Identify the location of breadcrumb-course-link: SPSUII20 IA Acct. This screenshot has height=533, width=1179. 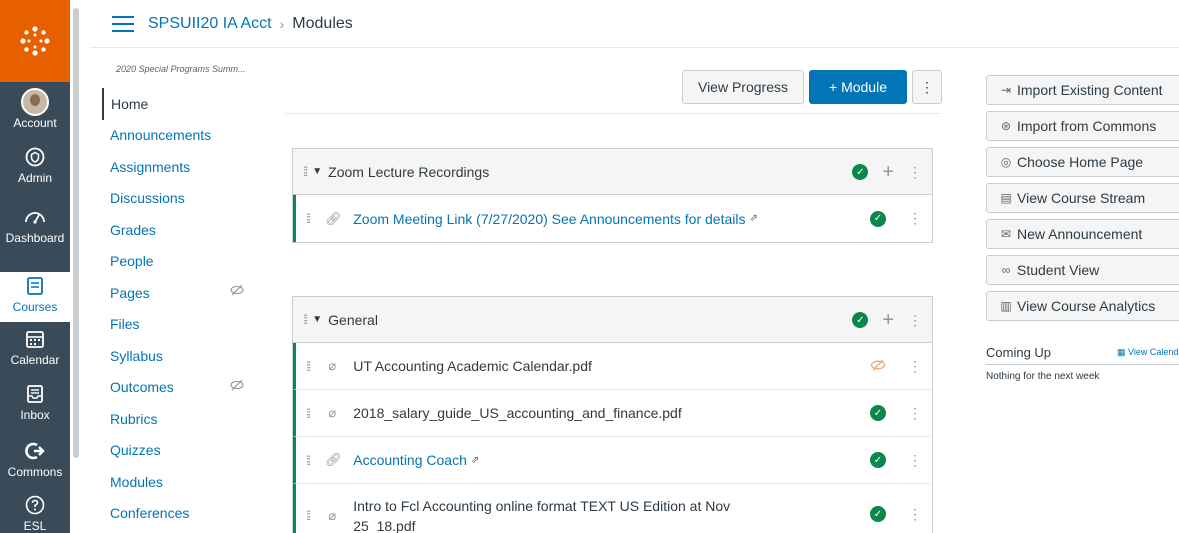
(210, 24).